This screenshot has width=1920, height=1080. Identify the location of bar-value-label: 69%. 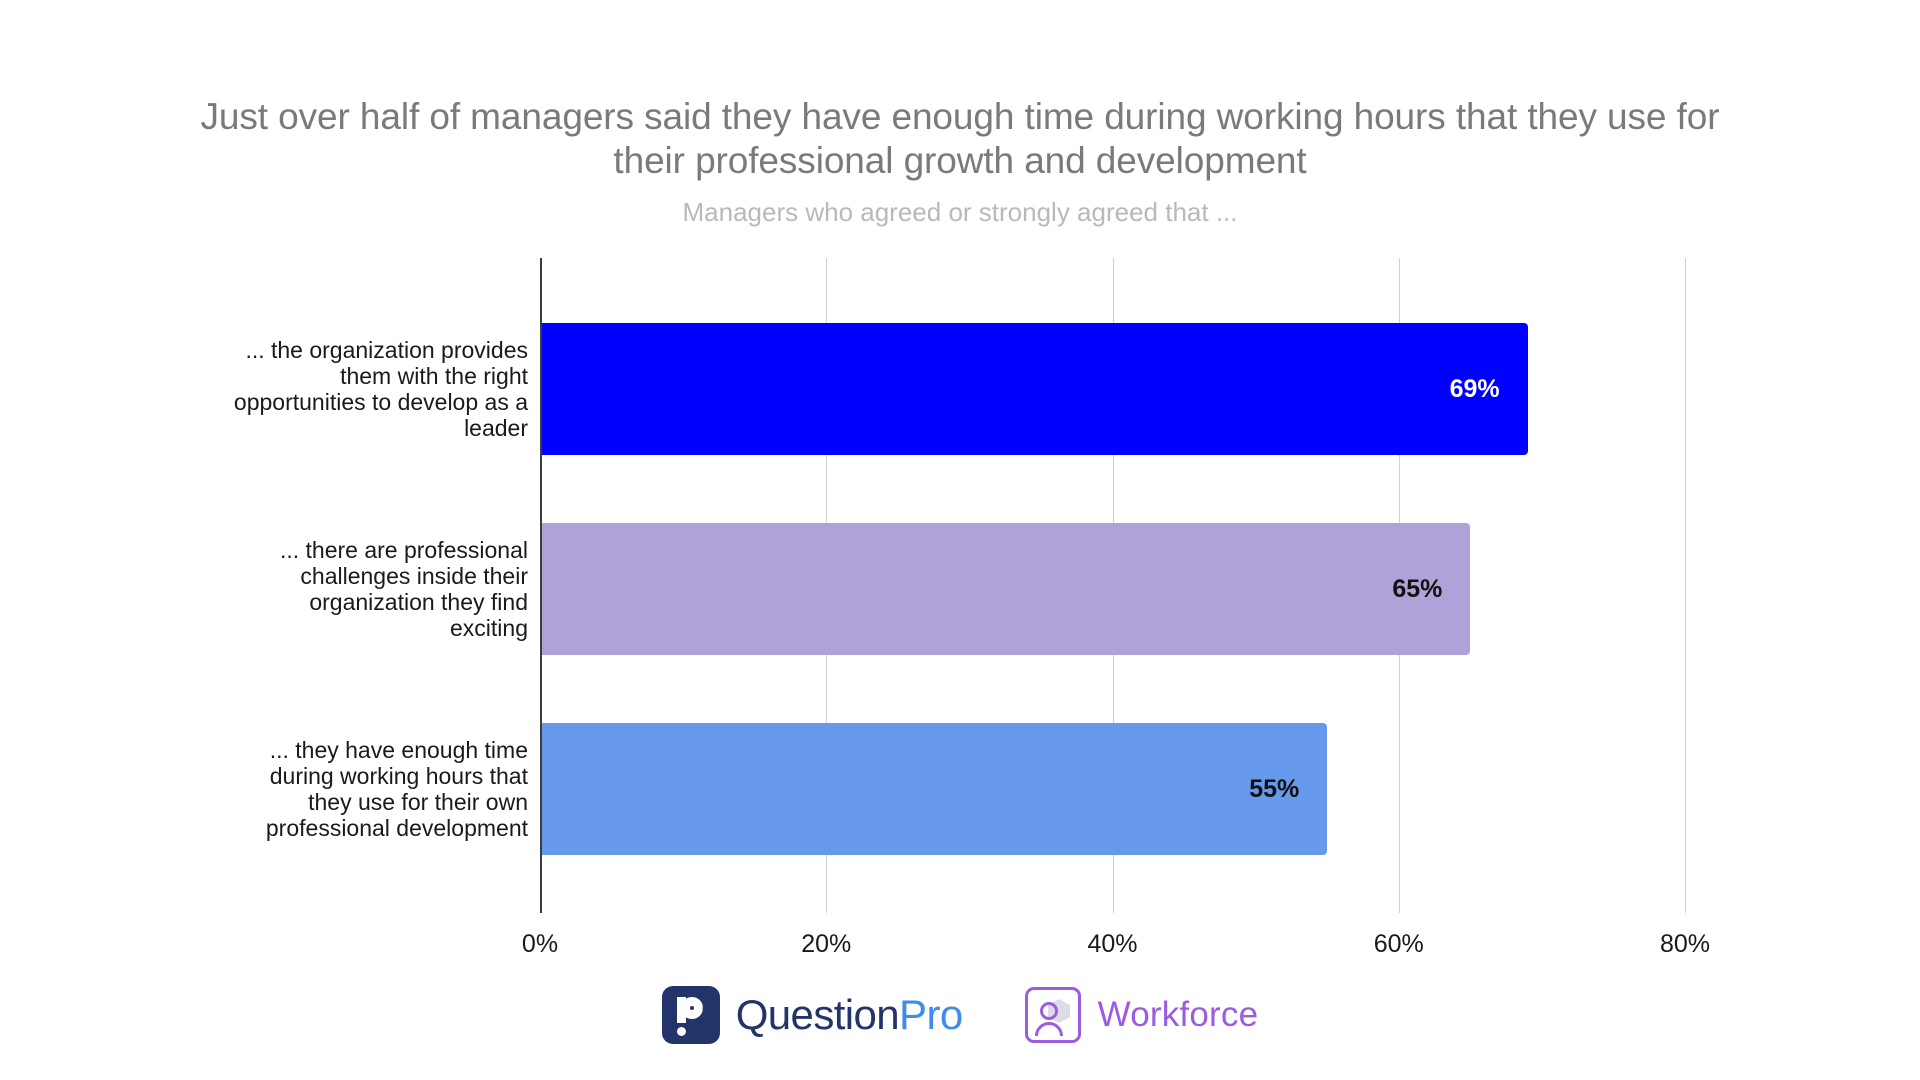
(1474, 389).